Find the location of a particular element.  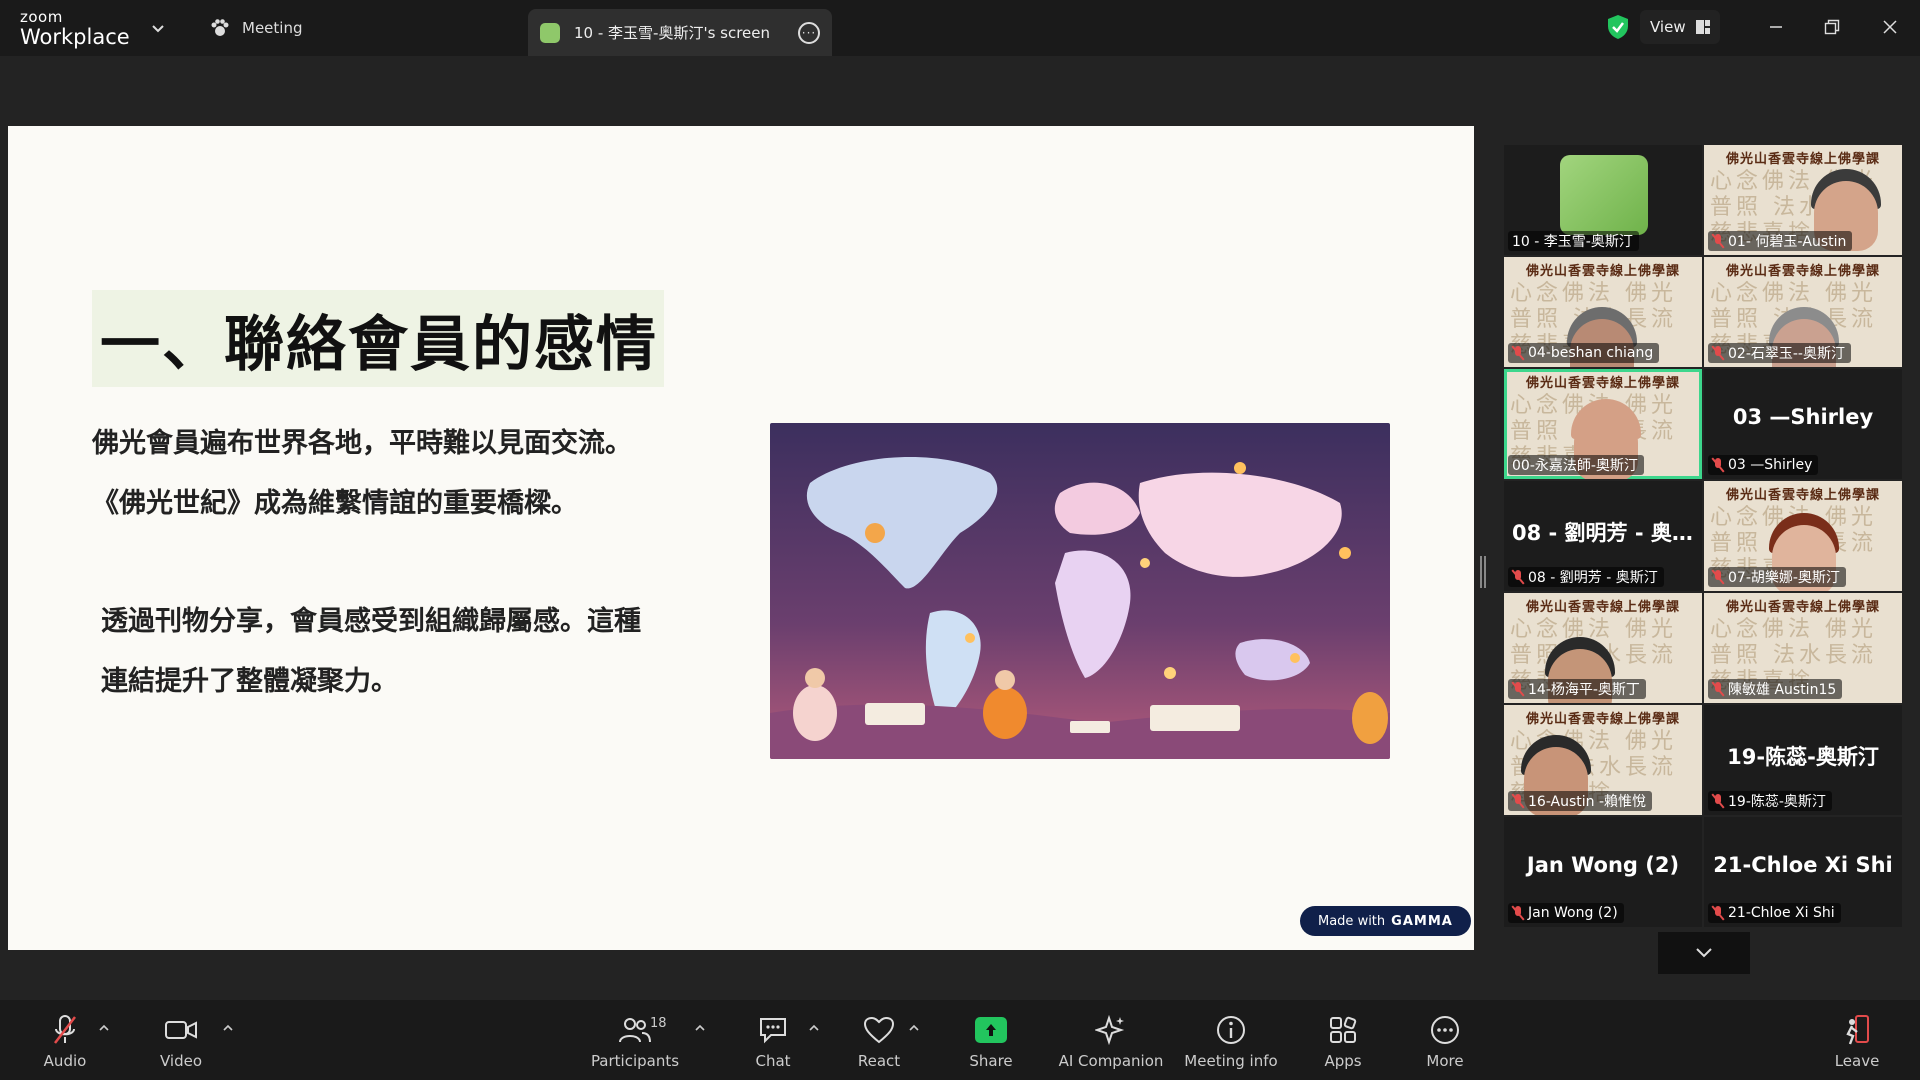

meeting-info-label: Meeting info is located at coordinates (1231, 1061).